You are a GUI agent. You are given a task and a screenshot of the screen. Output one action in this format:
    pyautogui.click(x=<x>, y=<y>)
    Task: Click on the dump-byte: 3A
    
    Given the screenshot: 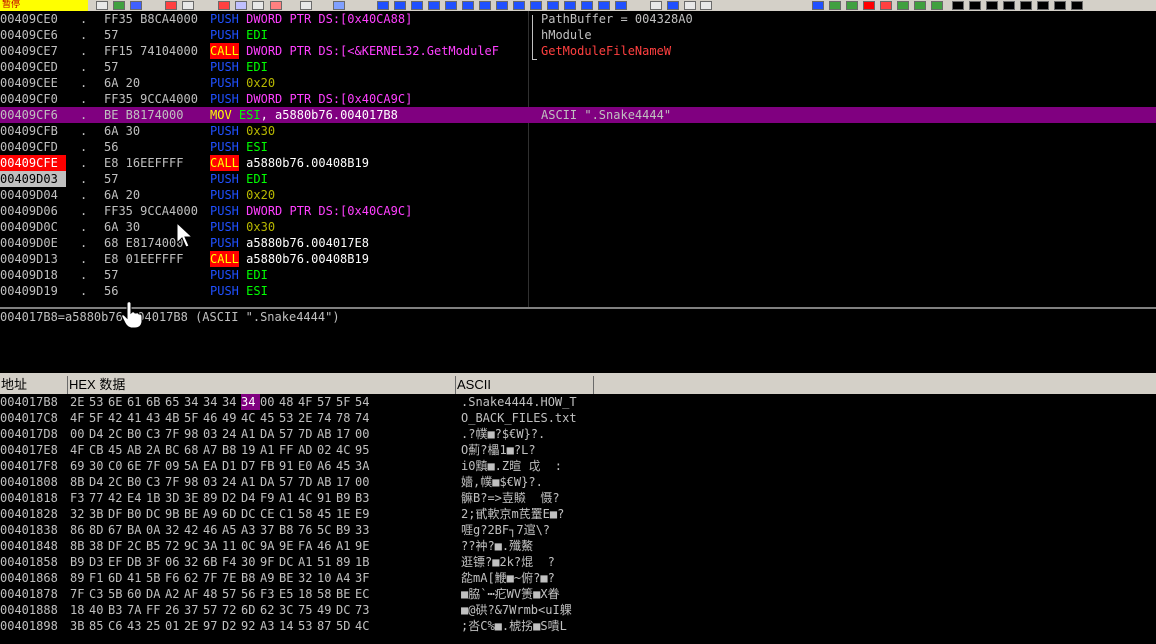 What is the action you would take?
    pyautogui.click(x=364, y=466)
    